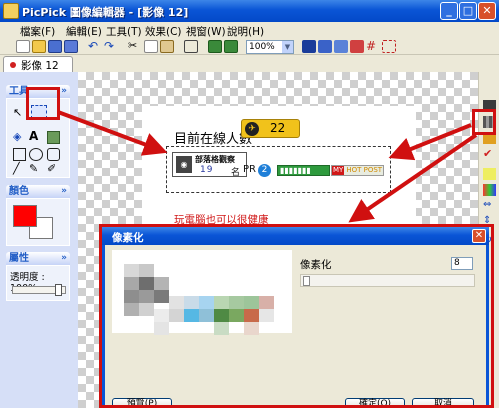  I want to click on toolbar: ↶ ↷ ✂ 100% ▼ #, so click(249, 47).